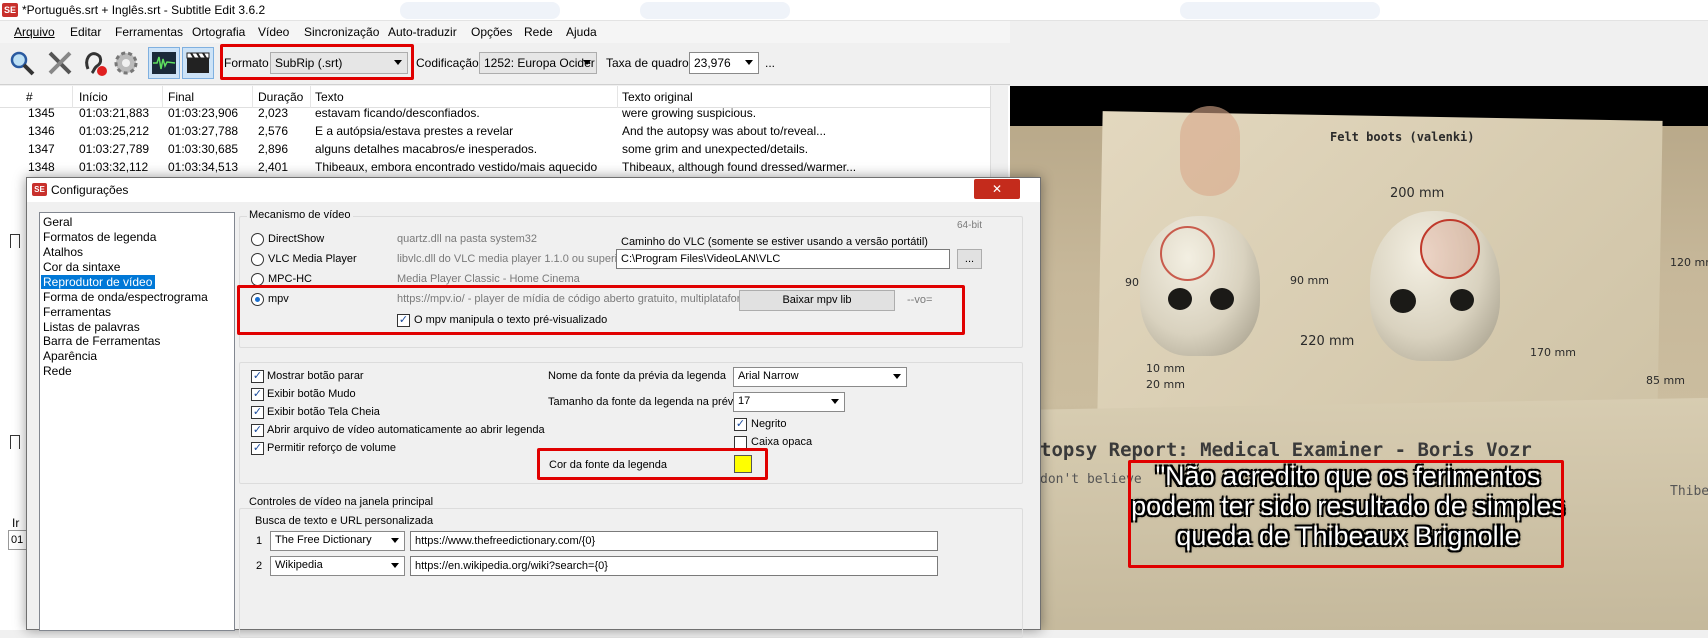 The width and height of the screenshot is (1708, 638). Describe the element at coordinates (125, 297) in the screenshot. I see `nav-item-forma-onda: Forma de onda/espectrograma` at that location.